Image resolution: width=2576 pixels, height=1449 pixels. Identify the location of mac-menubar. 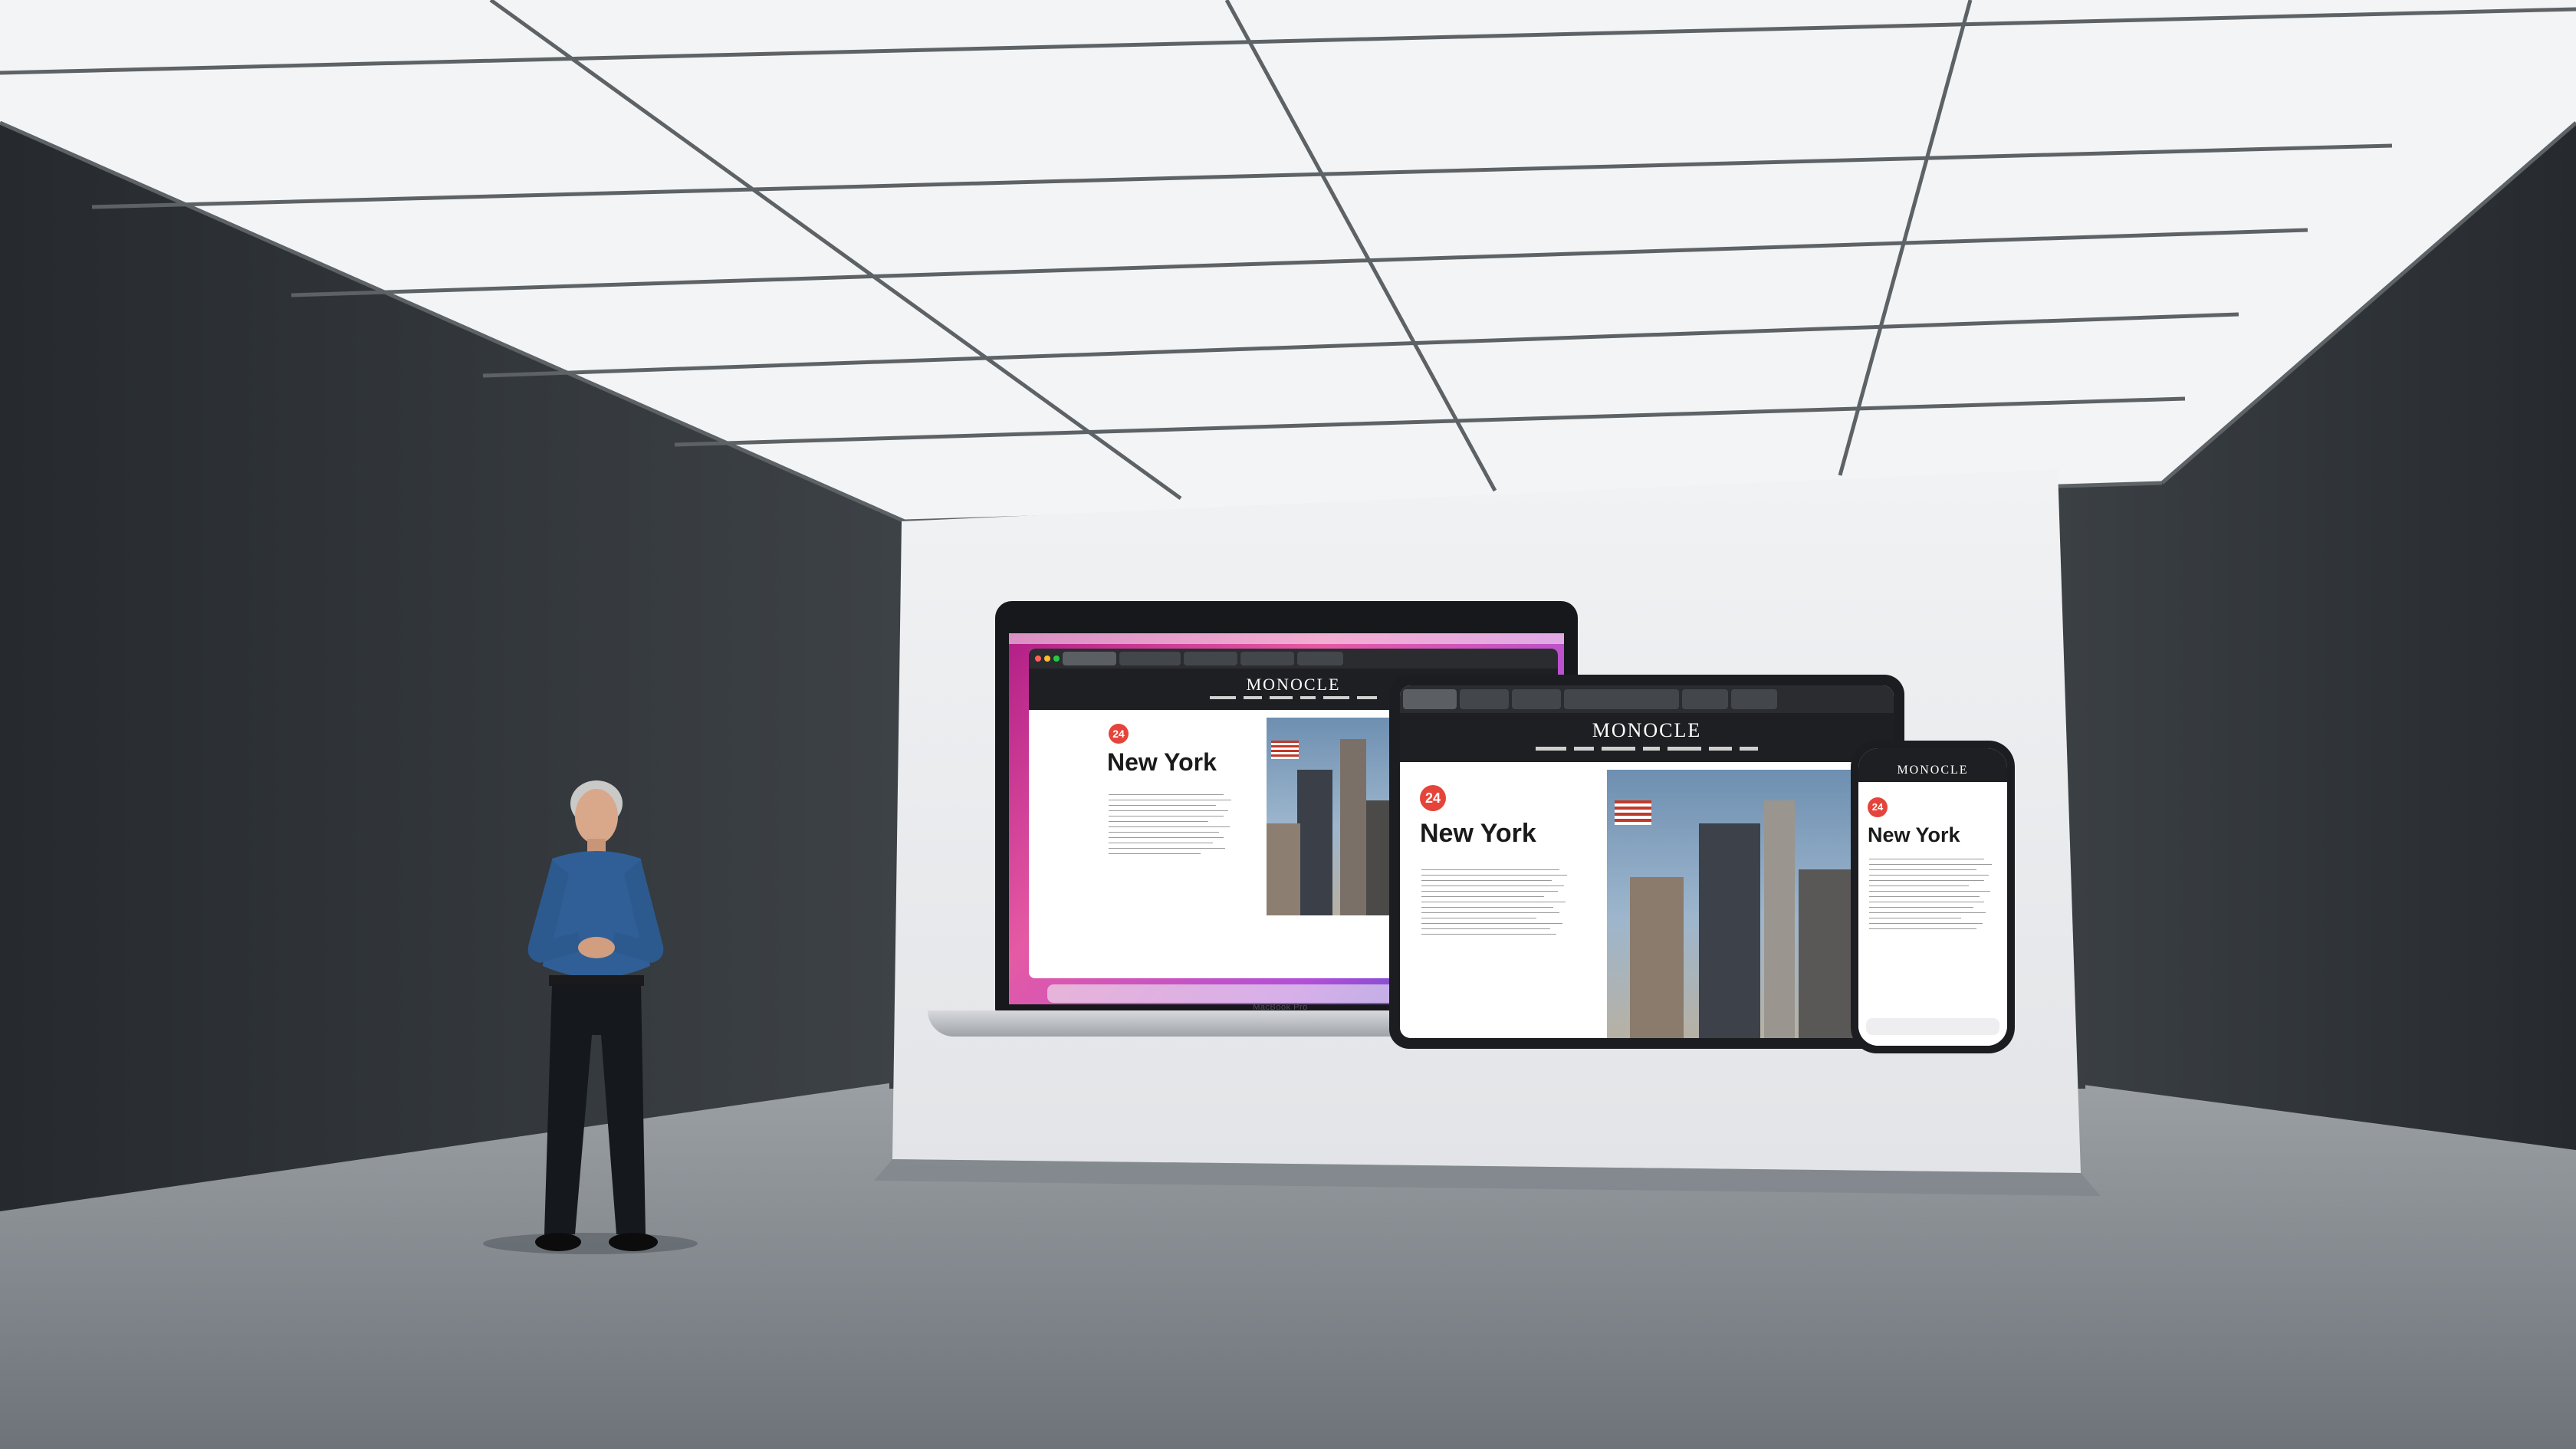
(1286, 638).